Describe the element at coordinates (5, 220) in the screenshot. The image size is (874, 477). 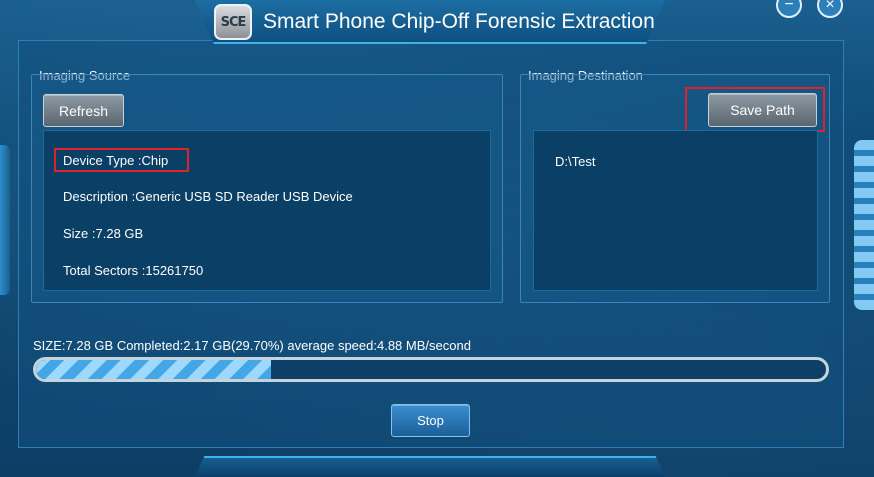
I see `left-edge-decoration` at that location.